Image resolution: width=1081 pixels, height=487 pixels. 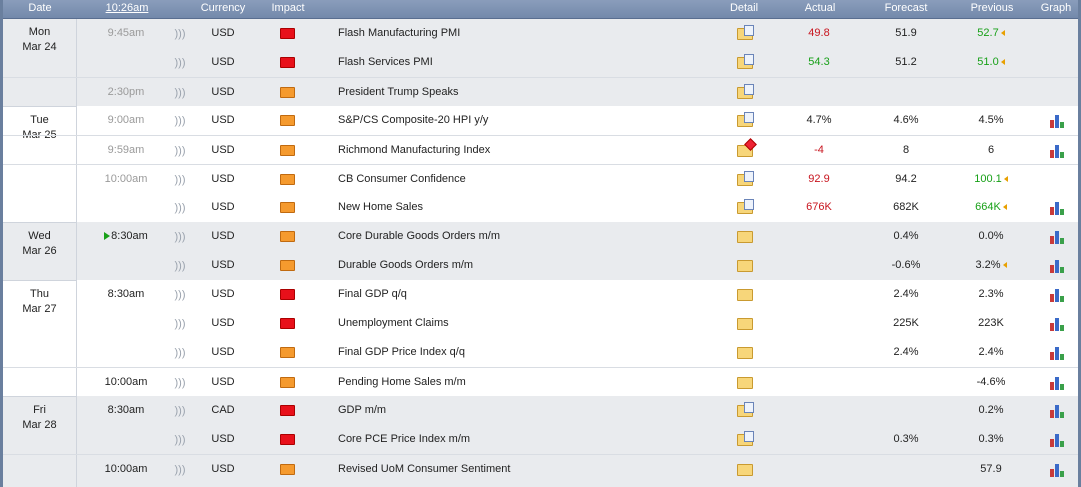 I want to click on event-previous: 6, so click(x=991, y=150).